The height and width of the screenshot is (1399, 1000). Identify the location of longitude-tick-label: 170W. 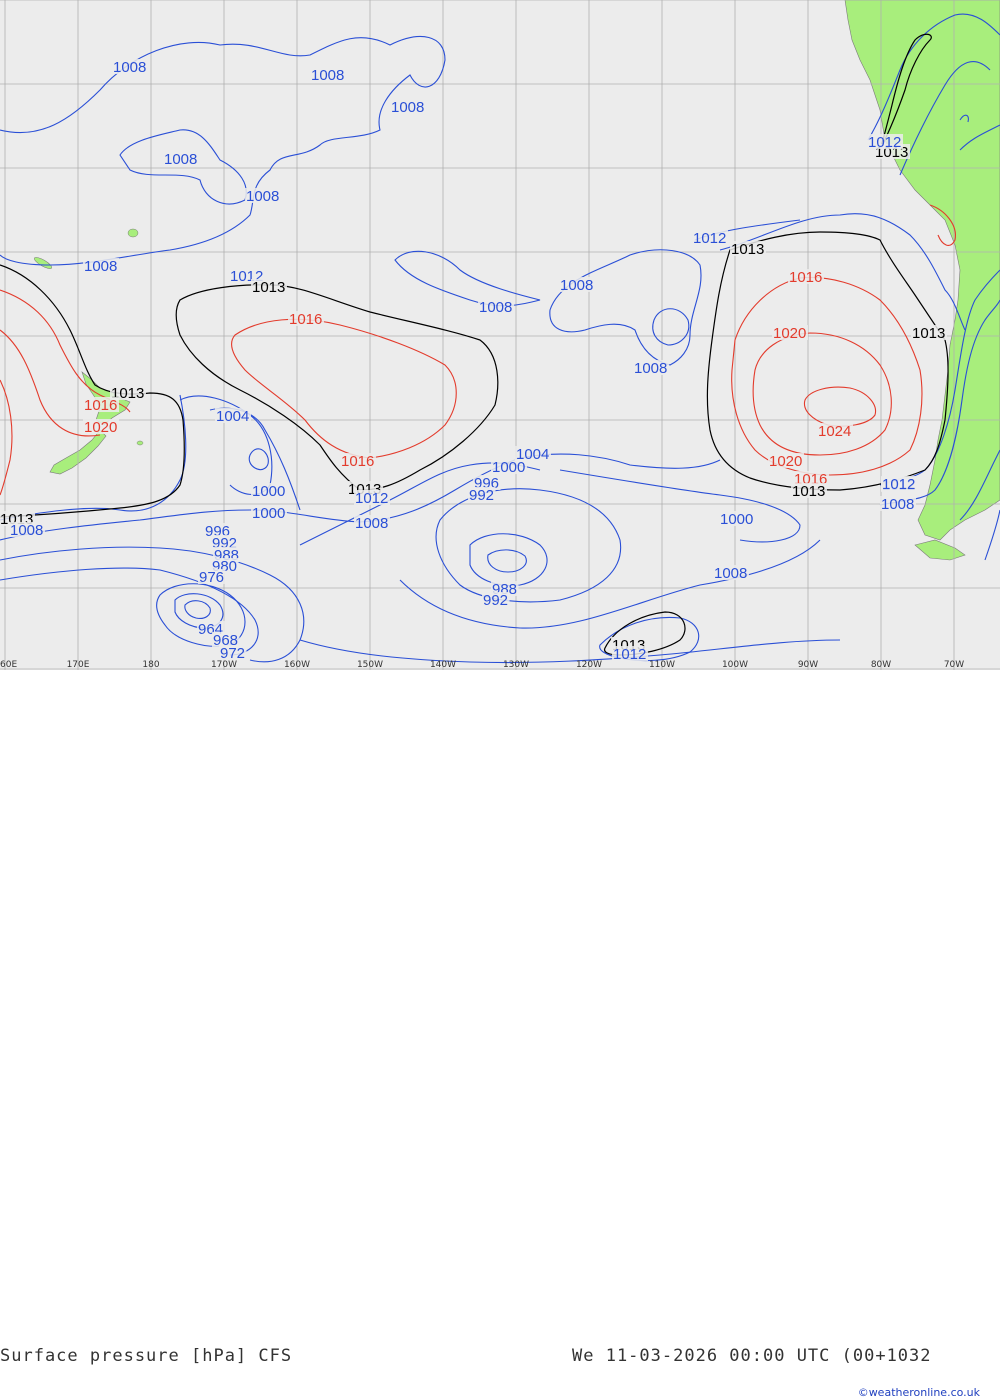
(224, 665).